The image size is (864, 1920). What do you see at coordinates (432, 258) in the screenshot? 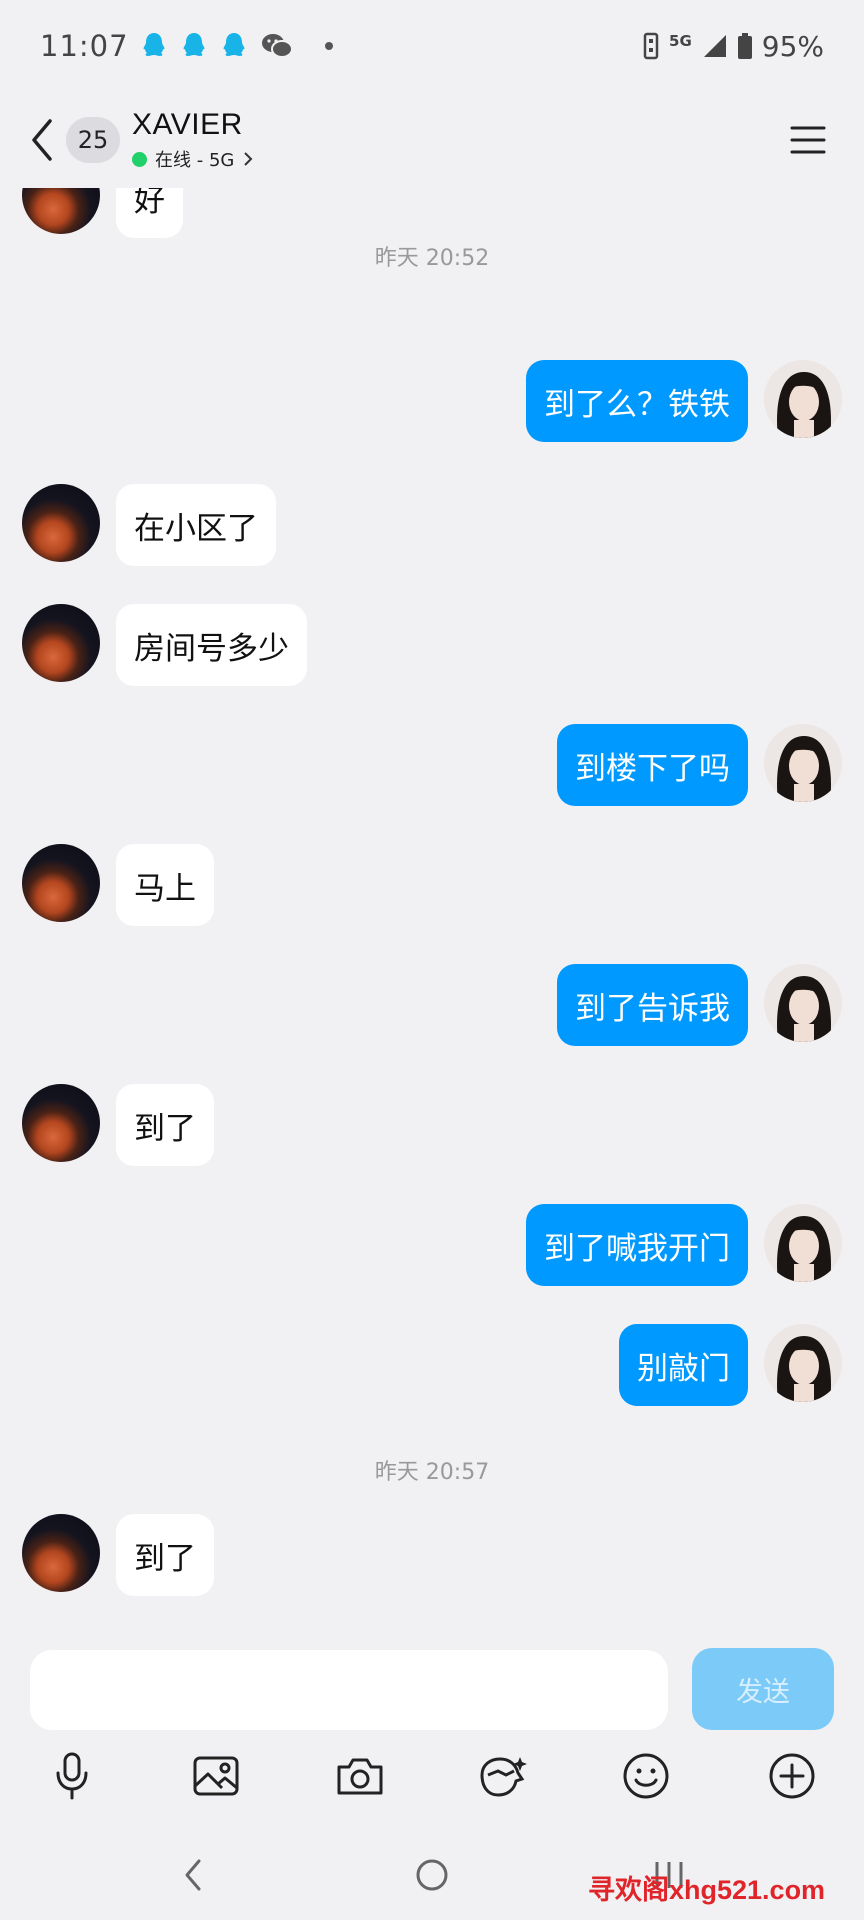
I see `timestamp: 昨天 20:52` at bounding box center [432, 258].